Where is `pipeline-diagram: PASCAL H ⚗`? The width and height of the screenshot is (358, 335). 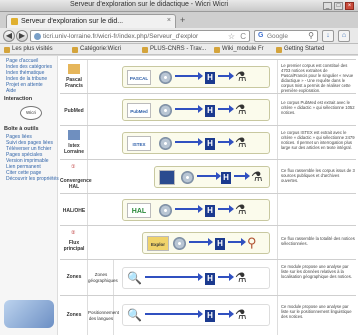
pipeline-diagram: PASCAL H ⚗ is located at coordinates (196, 77).